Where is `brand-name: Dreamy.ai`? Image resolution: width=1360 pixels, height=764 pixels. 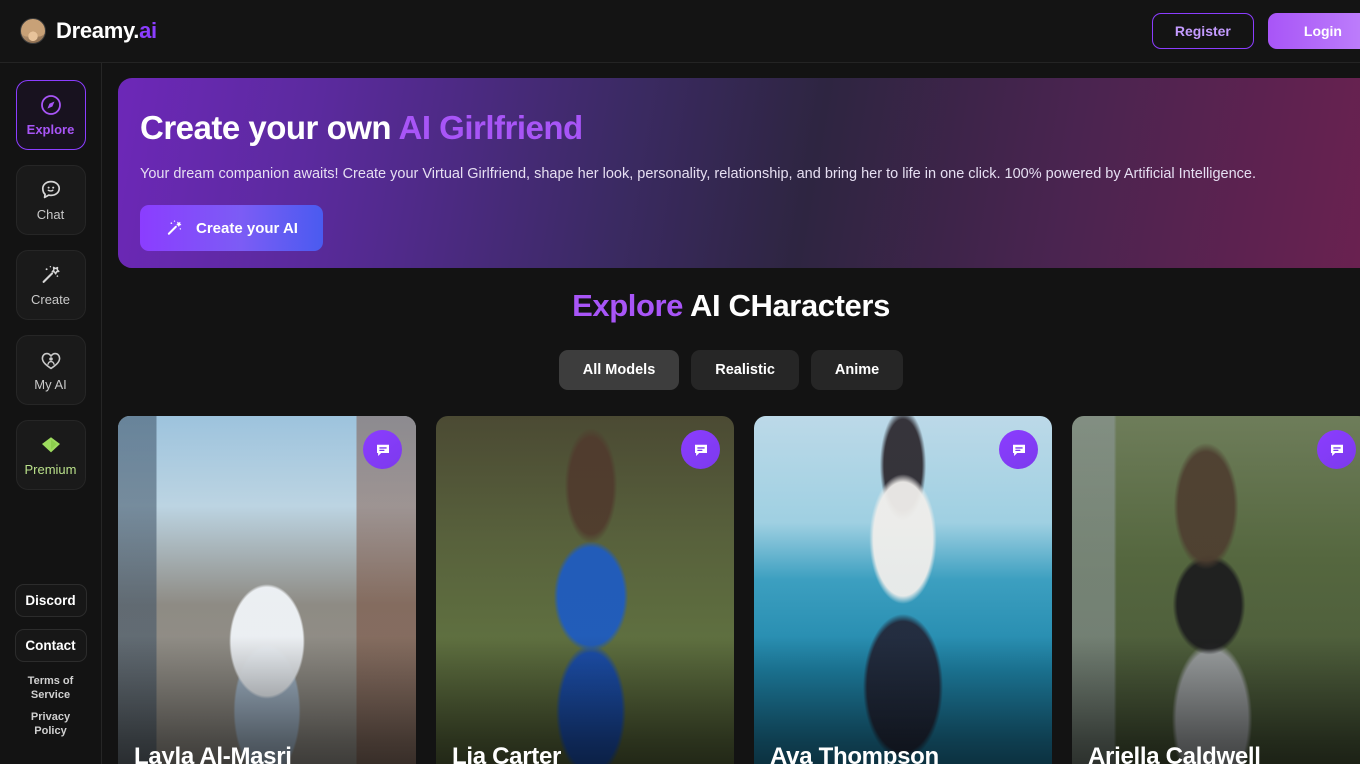 brand-name: Dreamy.ai is located at coordinates (106, 31).